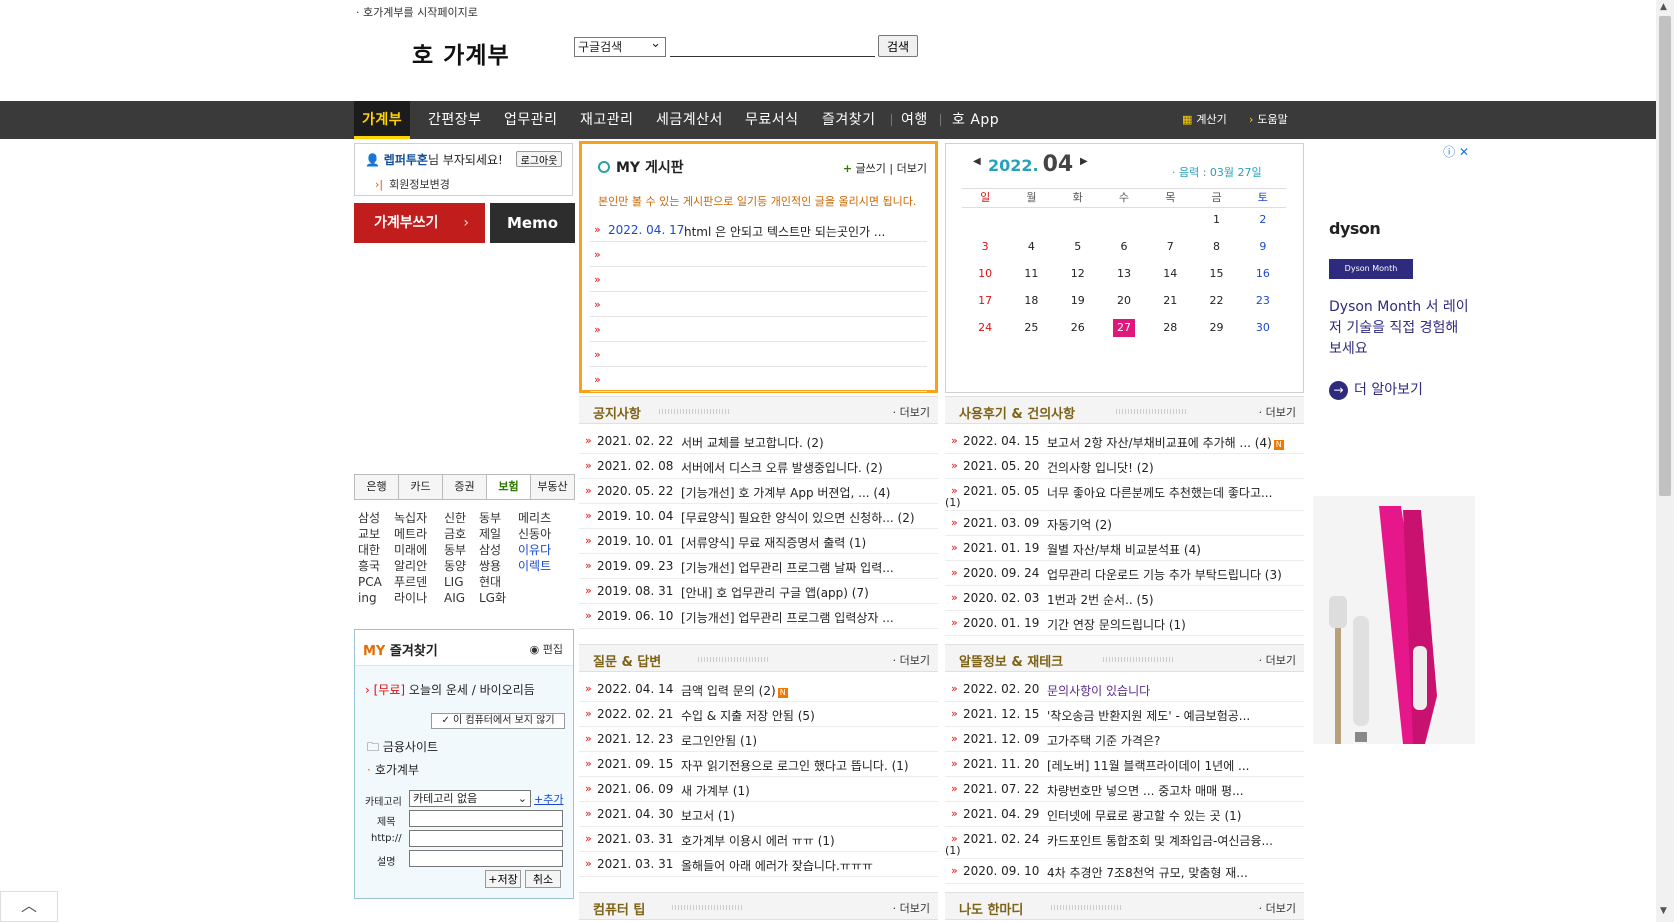 This screenshot has width=1674, height=922. Describe the element at coordinates (377, 487) in the screenshot. I see `tab-bank: 은행` at that location.